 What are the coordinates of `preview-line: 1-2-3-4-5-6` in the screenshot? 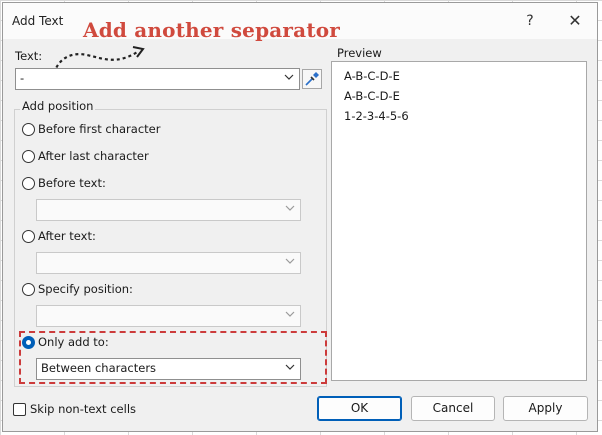 It's located at (376, 116).